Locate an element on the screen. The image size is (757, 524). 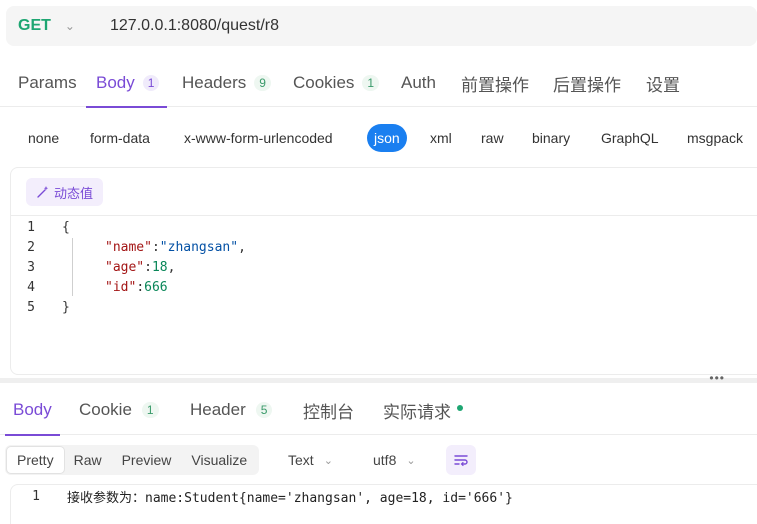
tab-count-badge: 9 is located at coordinates (262, 83).